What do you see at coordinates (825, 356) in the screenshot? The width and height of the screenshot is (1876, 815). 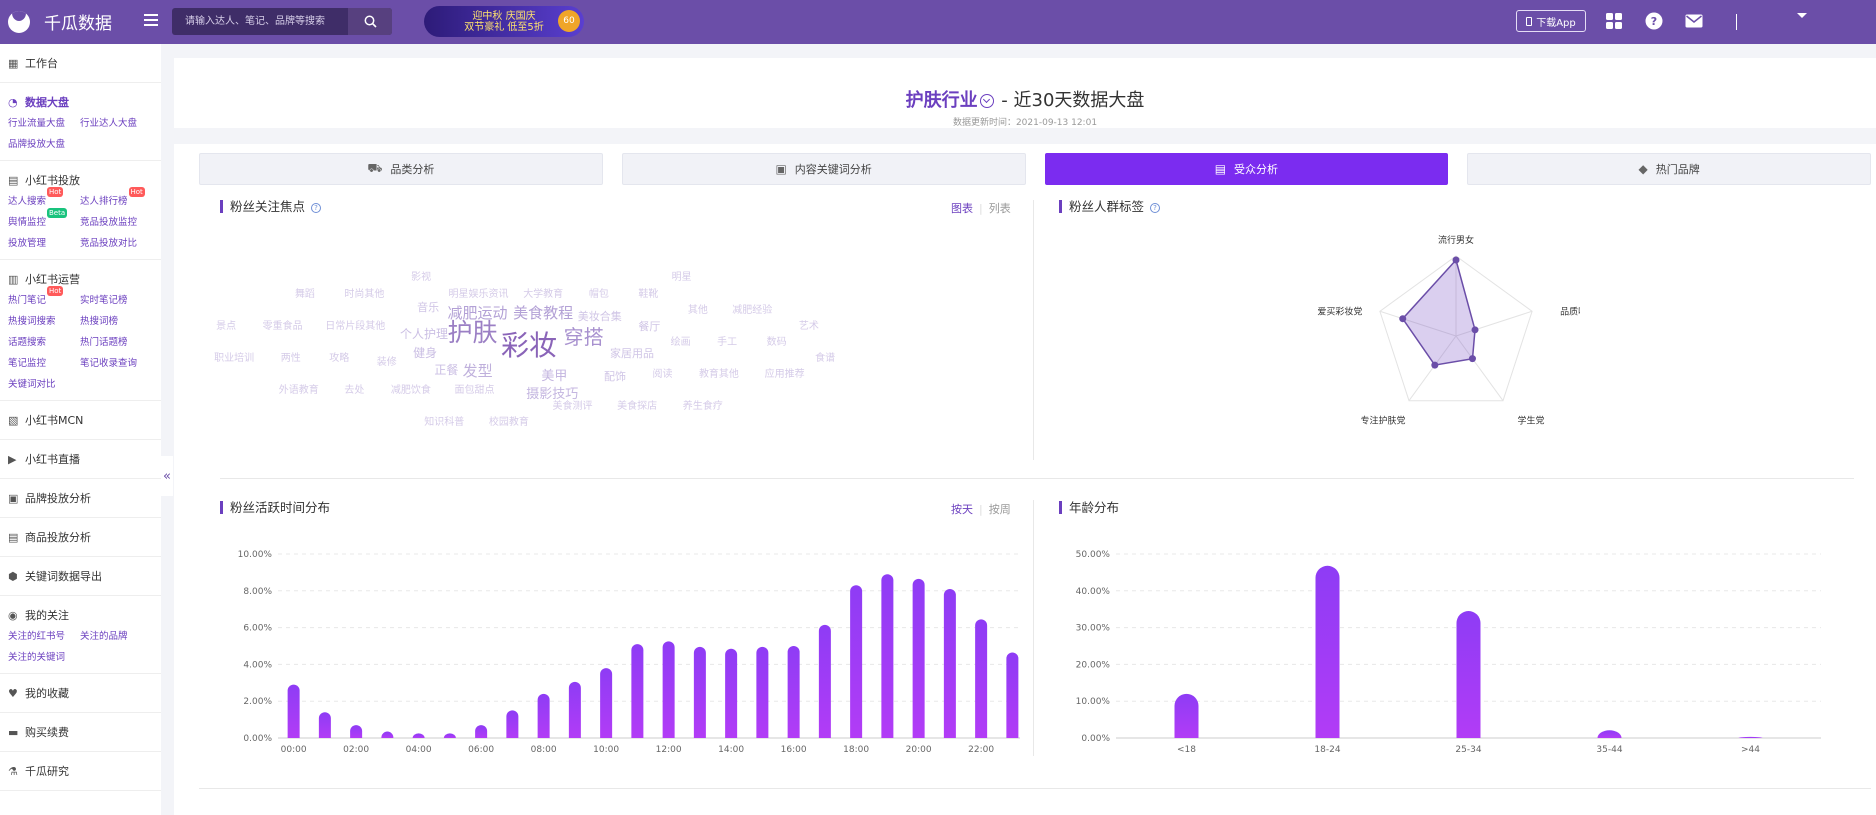 I see `focus-word: 食谱` at bounding box center [825, 356].